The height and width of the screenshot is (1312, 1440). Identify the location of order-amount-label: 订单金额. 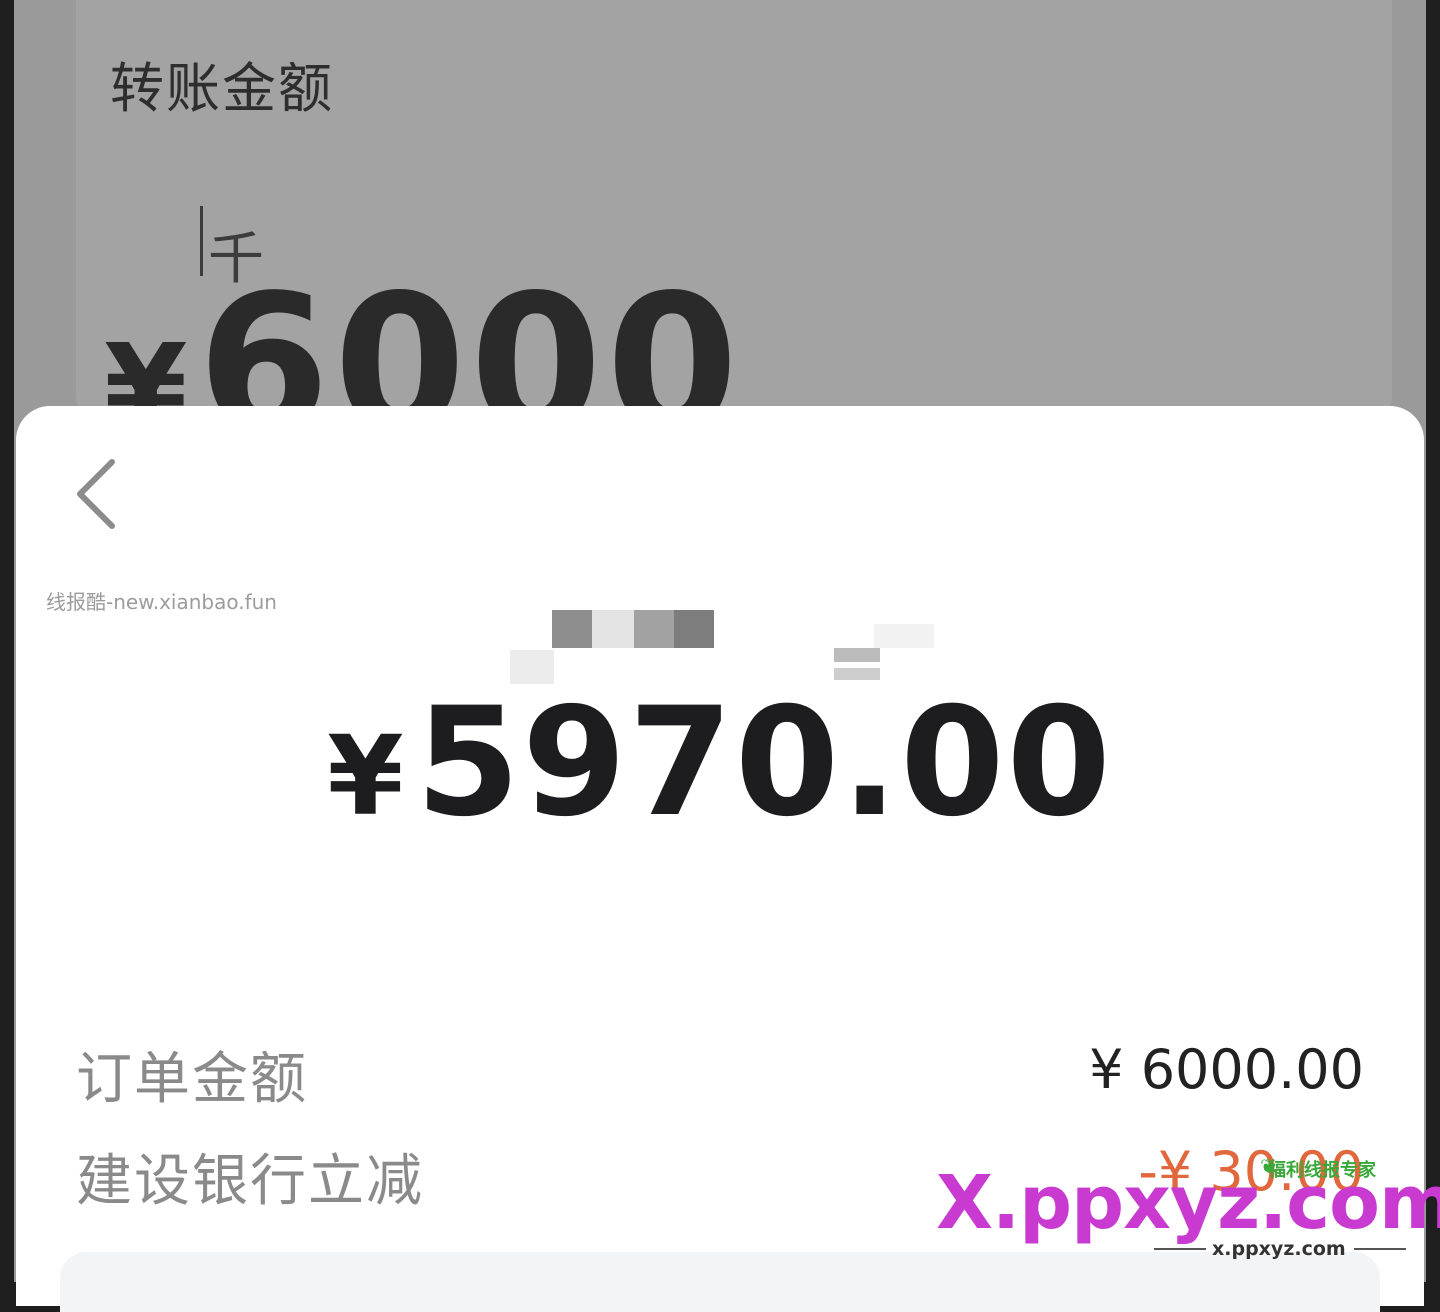
(192, 1079).